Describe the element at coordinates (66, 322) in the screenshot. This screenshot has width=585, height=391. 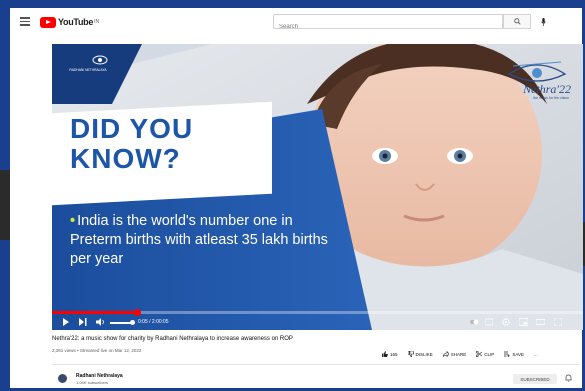
I see `play-icon` at that location.